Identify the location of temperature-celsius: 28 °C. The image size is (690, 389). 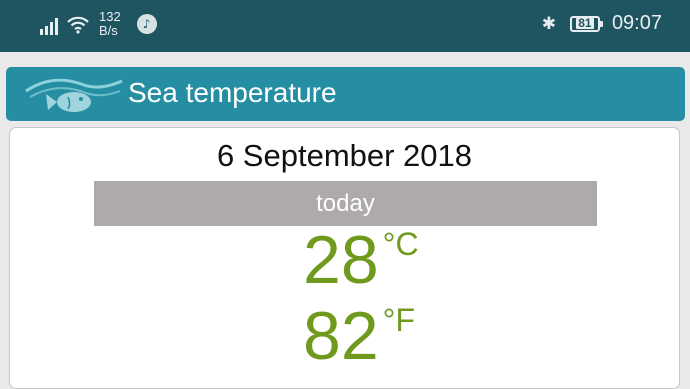
(361, 260).